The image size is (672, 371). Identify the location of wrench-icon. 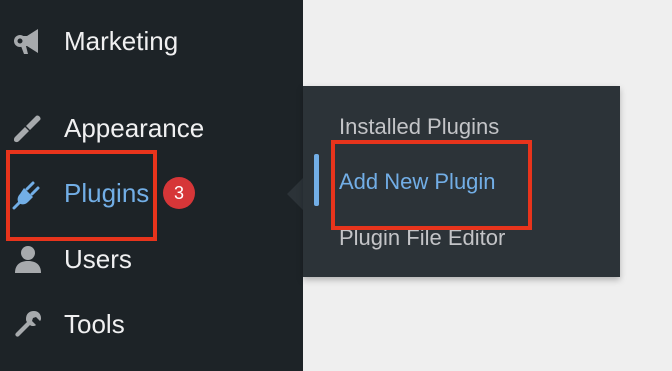
(28, 324).